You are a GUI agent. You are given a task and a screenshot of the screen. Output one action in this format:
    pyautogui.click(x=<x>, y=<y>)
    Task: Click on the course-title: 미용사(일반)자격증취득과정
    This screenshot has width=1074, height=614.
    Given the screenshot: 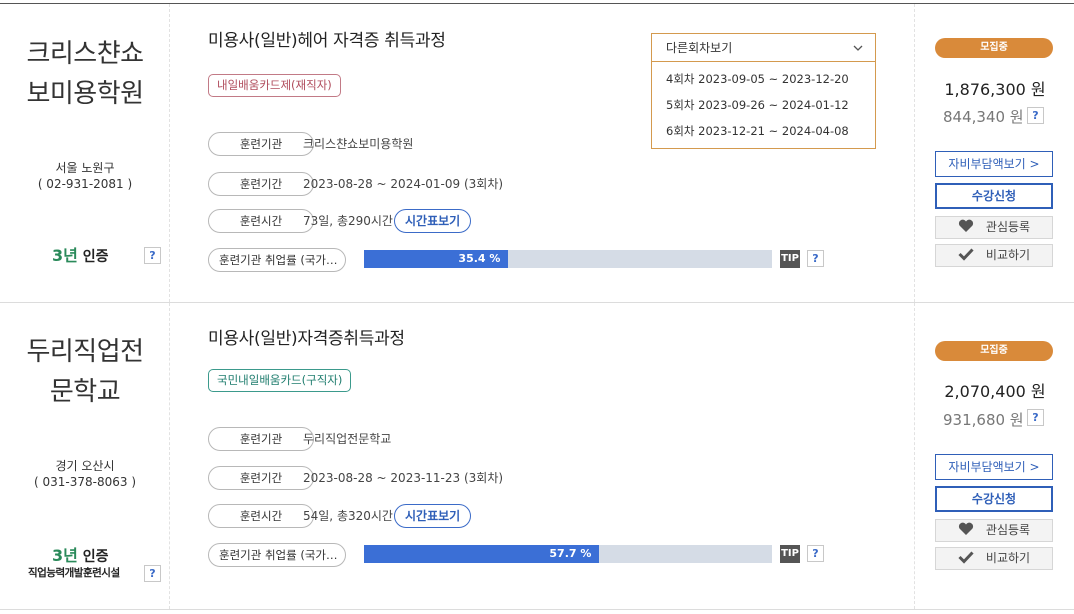 What is the action you would take?
    pyautogui.click(x=306, y=336)
    